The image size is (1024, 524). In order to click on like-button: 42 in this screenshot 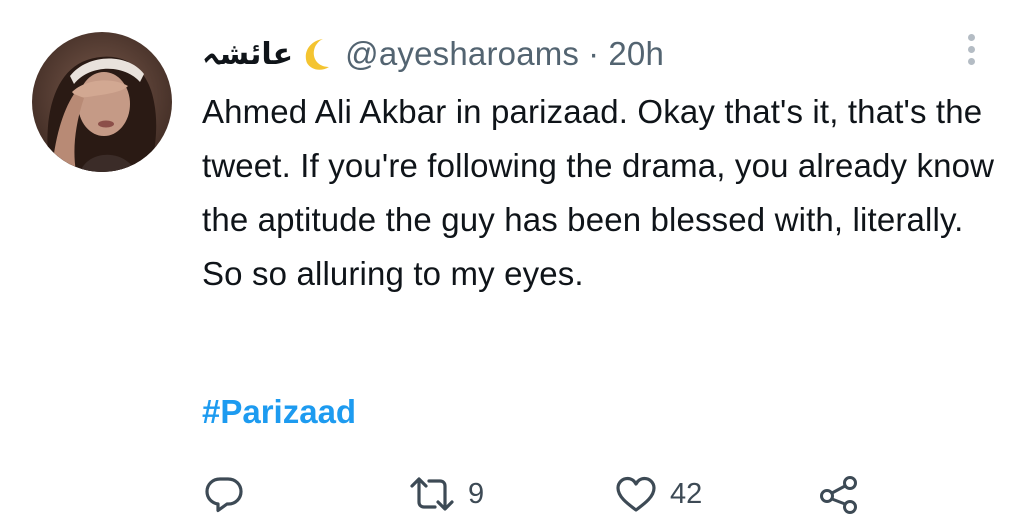, I will do `click(658, 494)`.